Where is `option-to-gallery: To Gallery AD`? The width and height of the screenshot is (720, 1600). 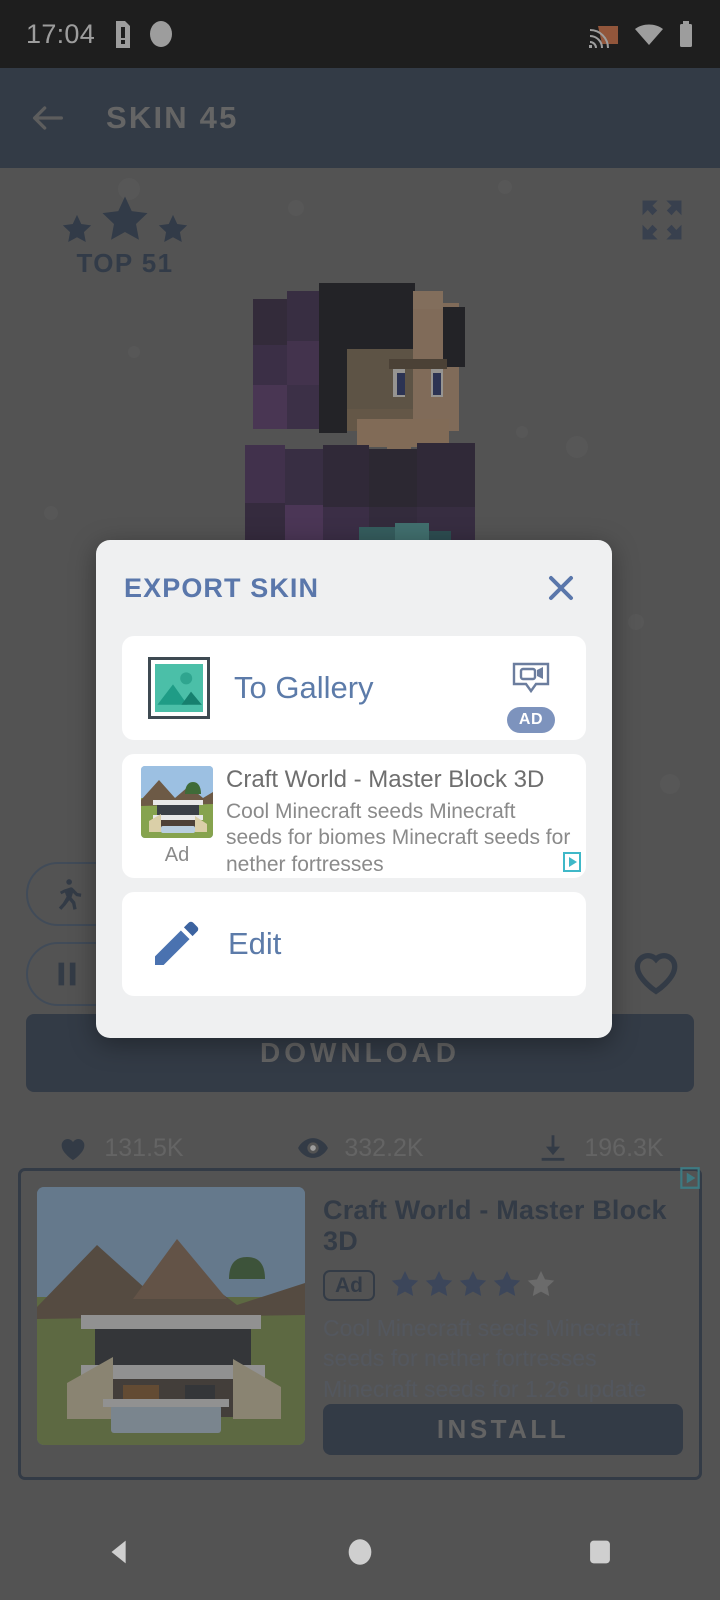 option-to-gallery: To Gallery AD is located at coordinates (354, 688).